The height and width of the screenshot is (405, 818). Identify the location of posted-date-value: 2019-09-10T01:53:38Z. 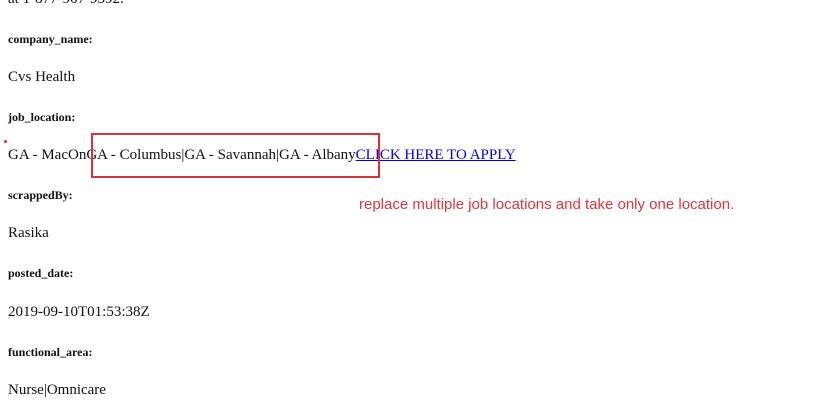
(79, 312).